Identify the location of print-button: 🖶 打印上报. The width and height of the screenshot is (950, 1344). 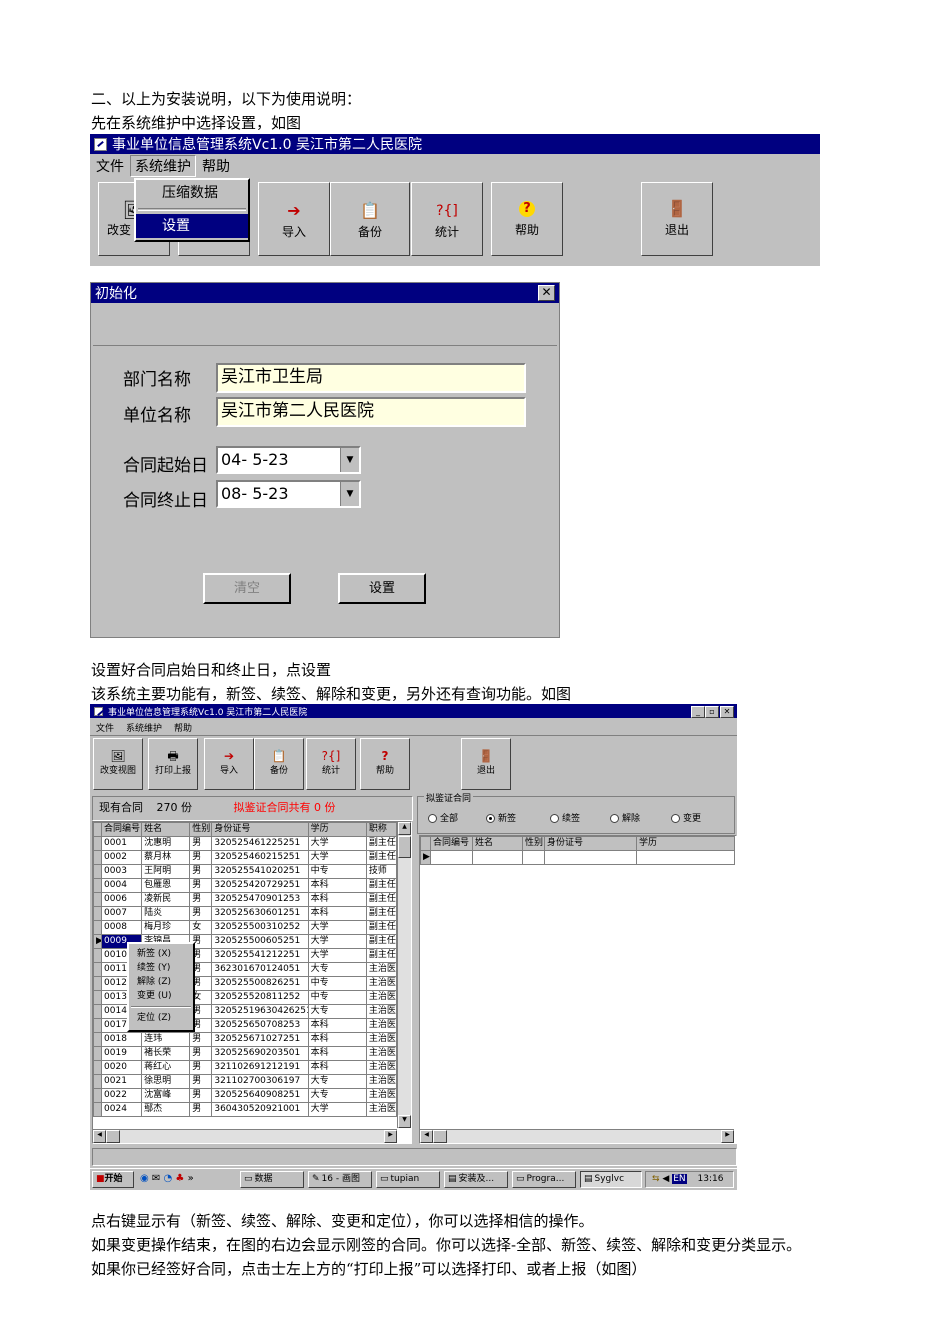
(173, 764).